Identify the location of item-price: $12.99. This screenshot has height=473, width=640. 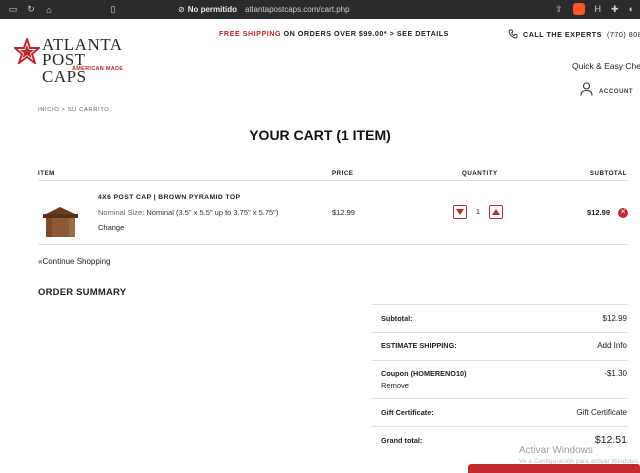
(343, 212).